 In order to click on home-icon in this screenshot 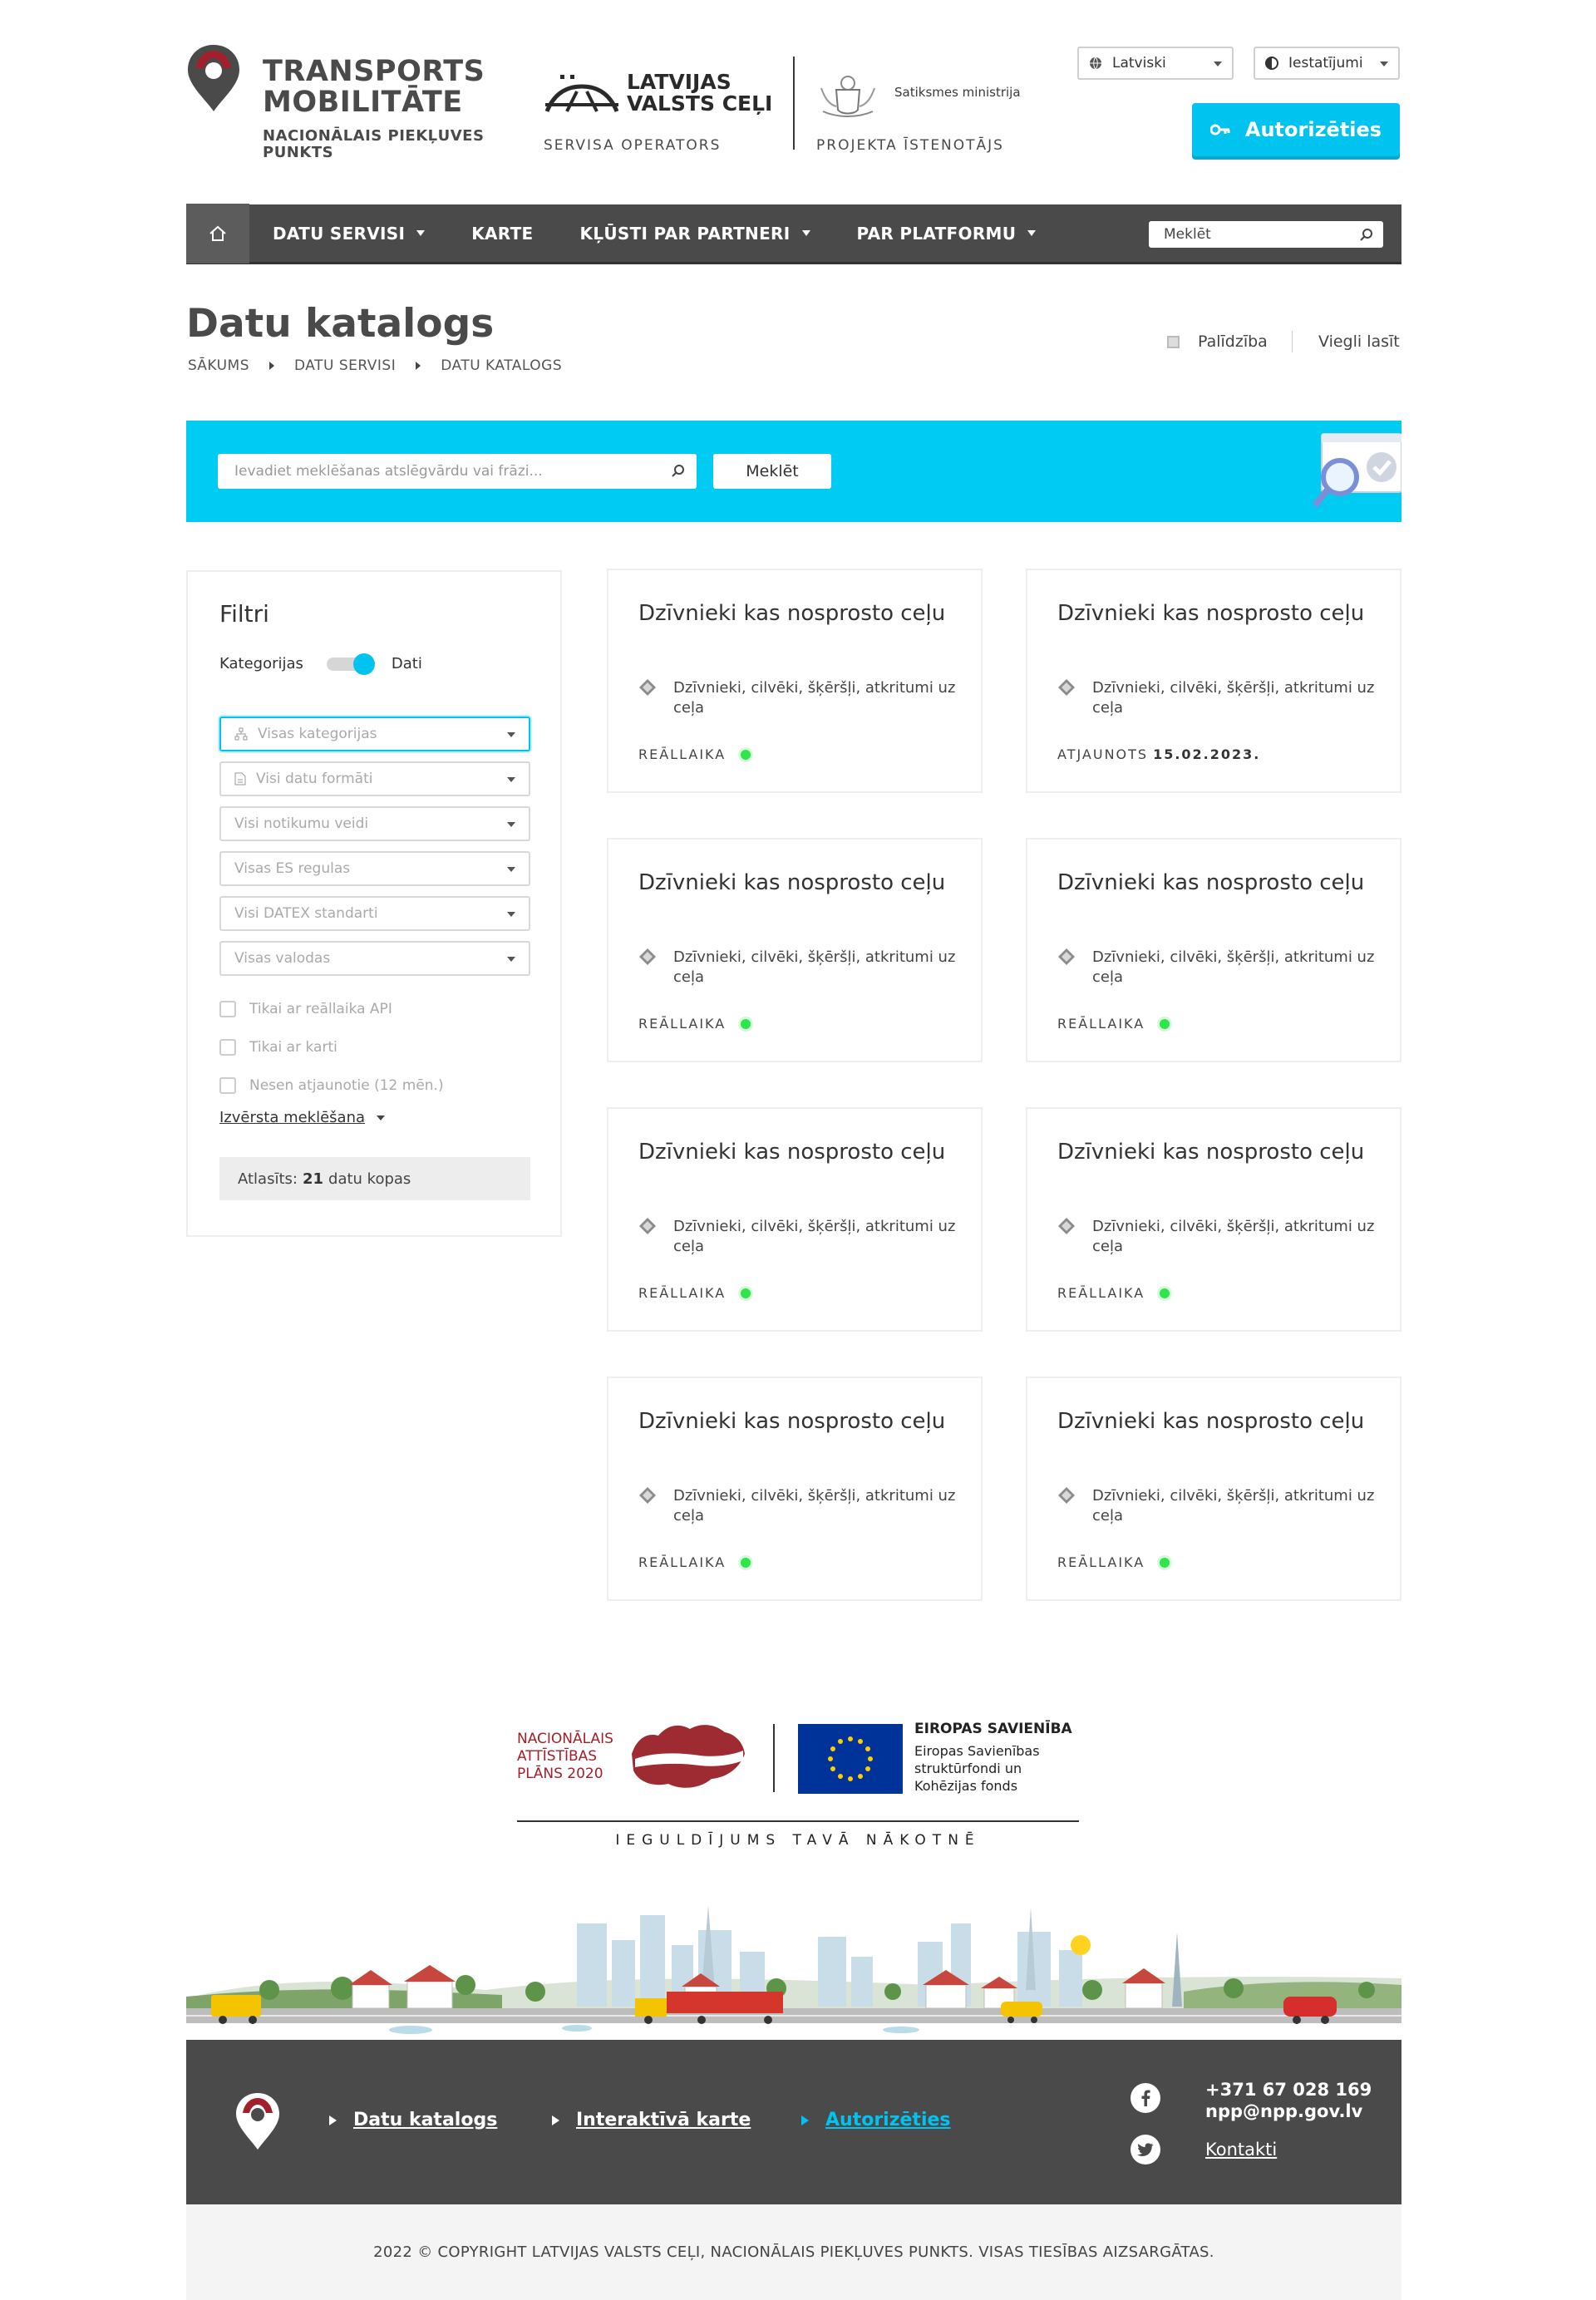, I will do `click(217, 233)`.